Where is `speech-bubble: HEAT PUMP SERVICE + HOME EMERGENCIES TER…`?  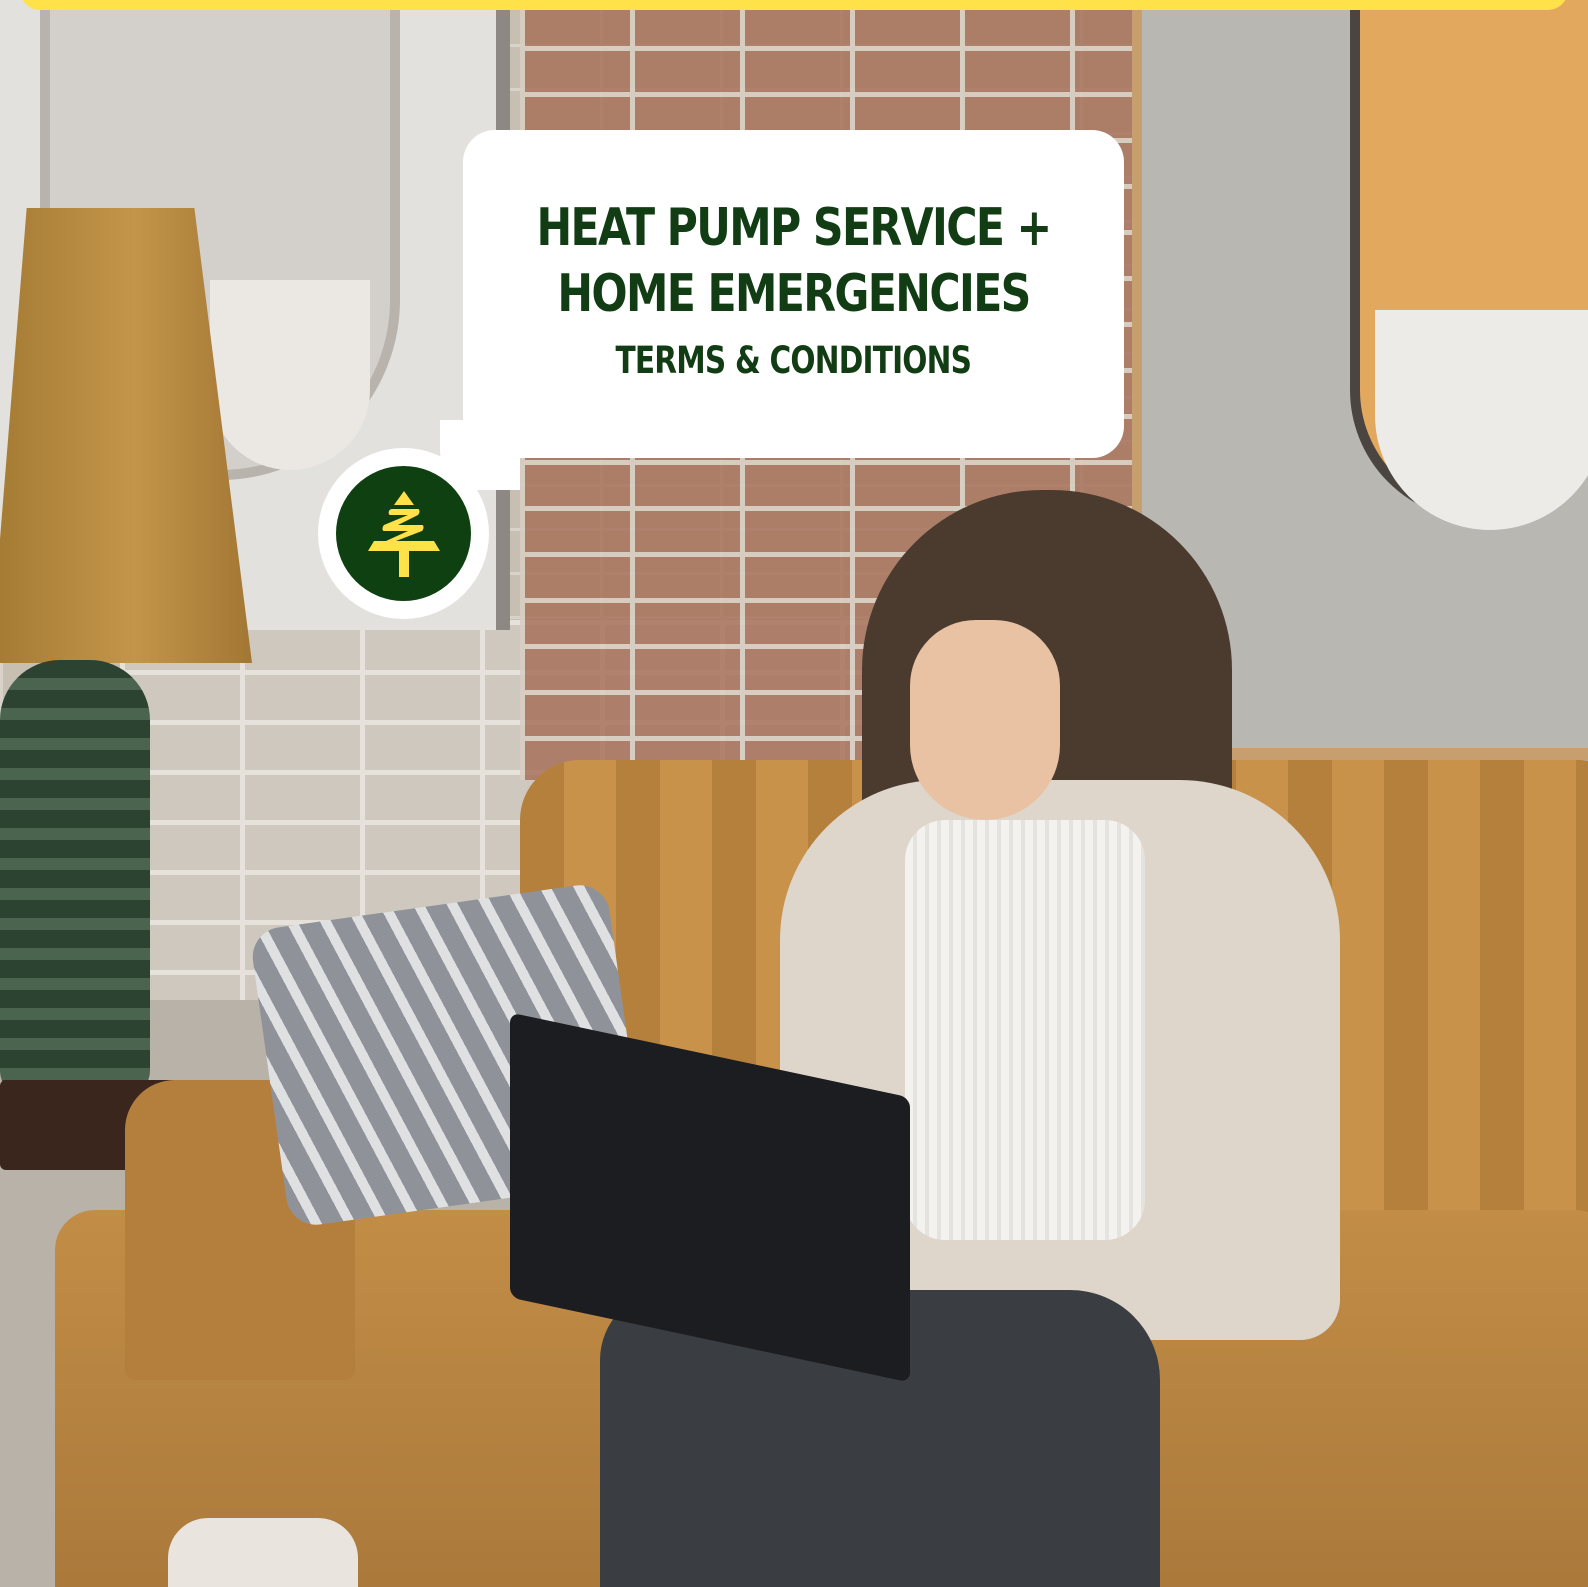 speech-bubble: HEAT PUMP SERVICE + HOME EMERGENCIES TER… is located at coordinates (793, 294).